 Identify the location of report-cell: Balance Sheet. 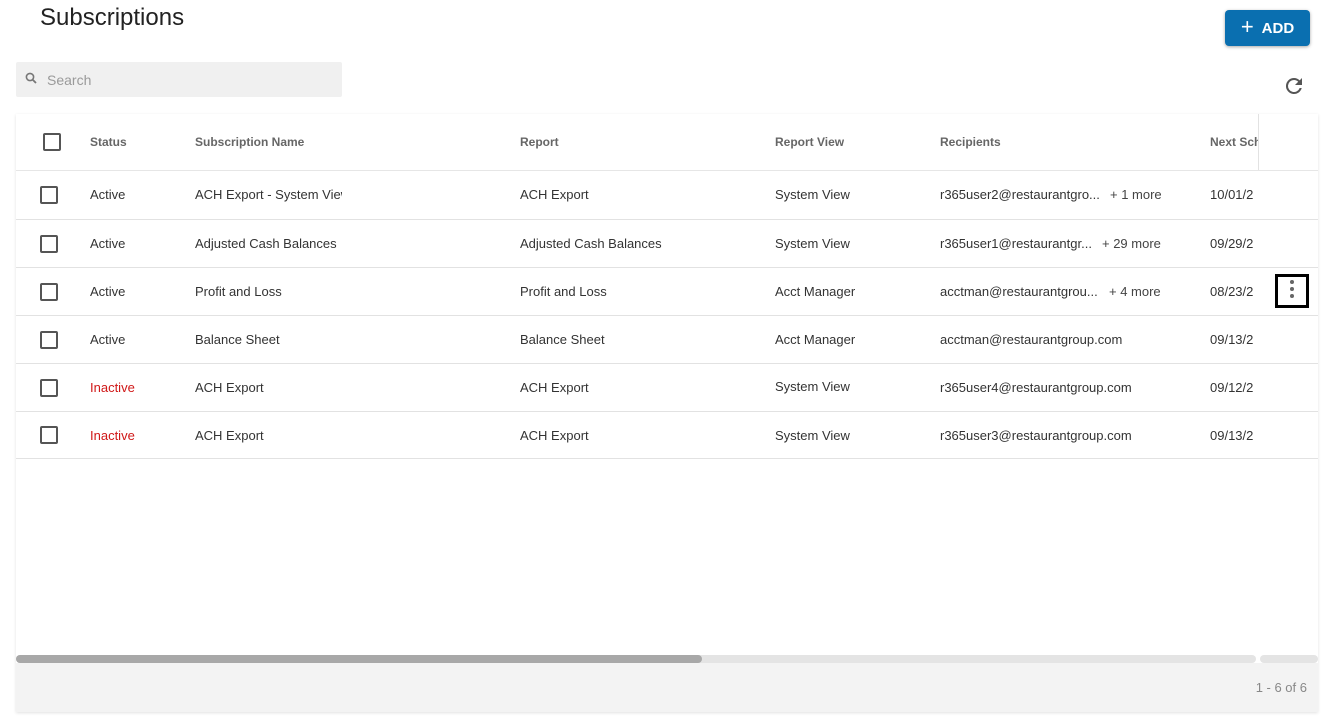
(562, 339).